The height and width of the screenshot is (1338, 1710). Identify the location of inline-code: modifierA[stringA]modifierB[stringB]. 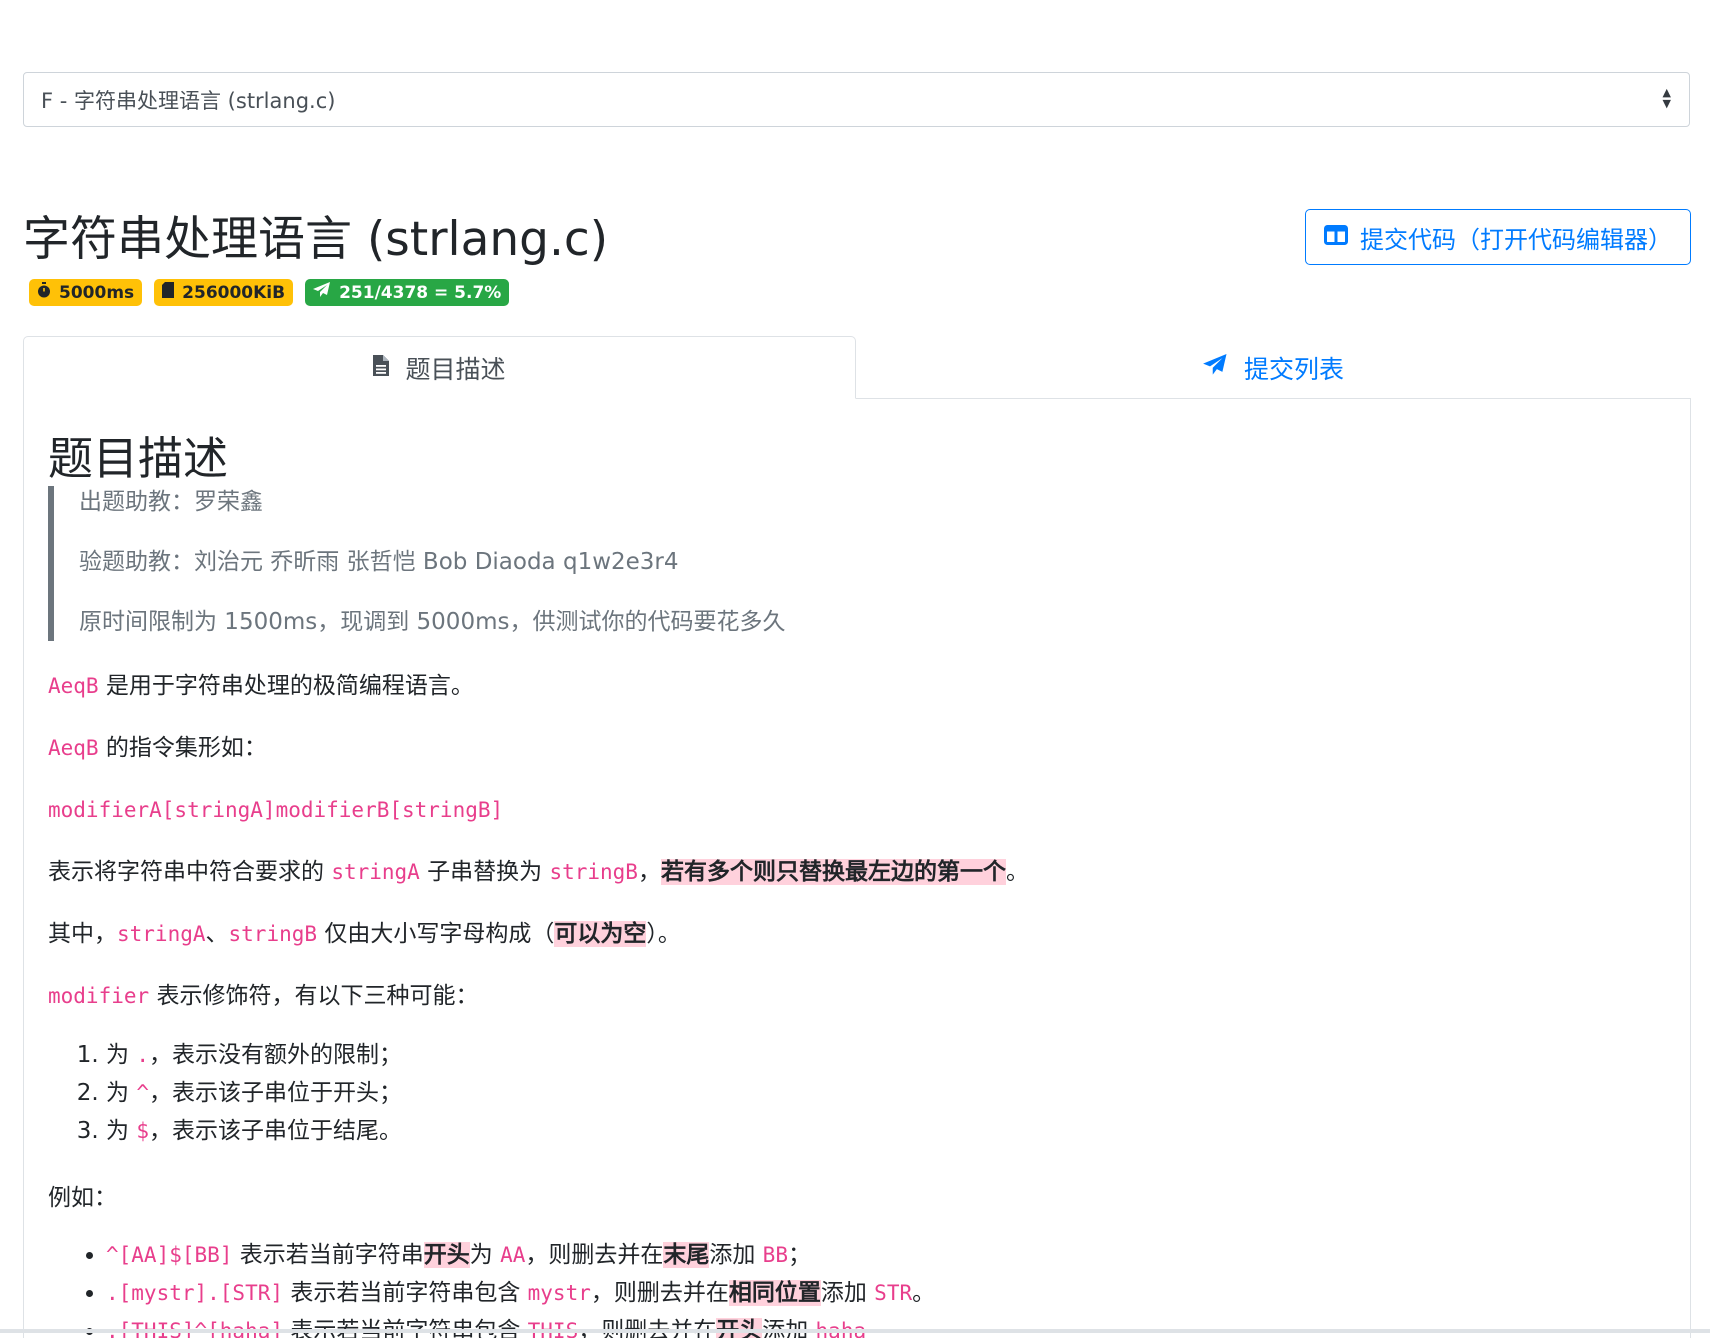
(276, 810).